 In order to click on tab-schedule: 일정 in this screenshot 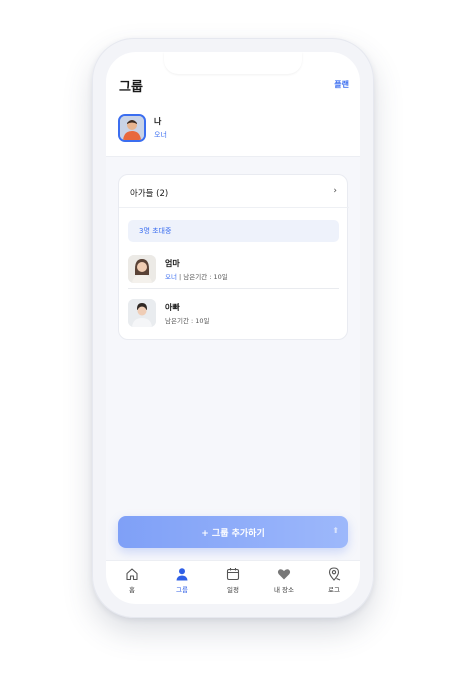, I will do `click(233, 580)`.